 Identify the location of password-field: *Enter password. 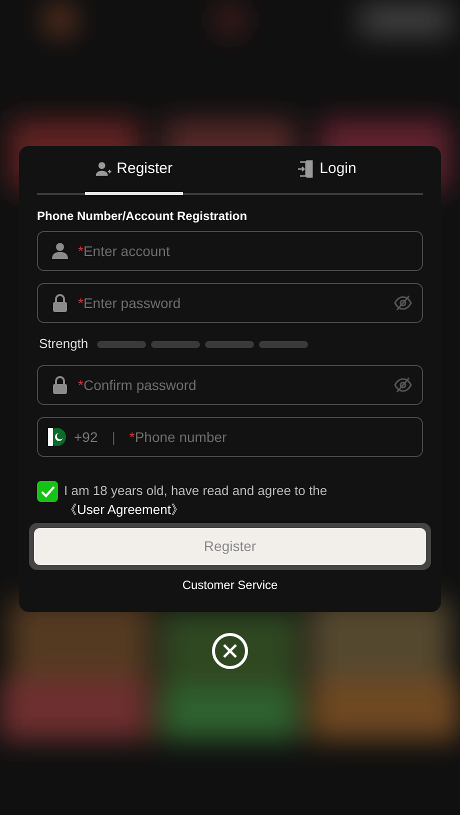
(230, 303).